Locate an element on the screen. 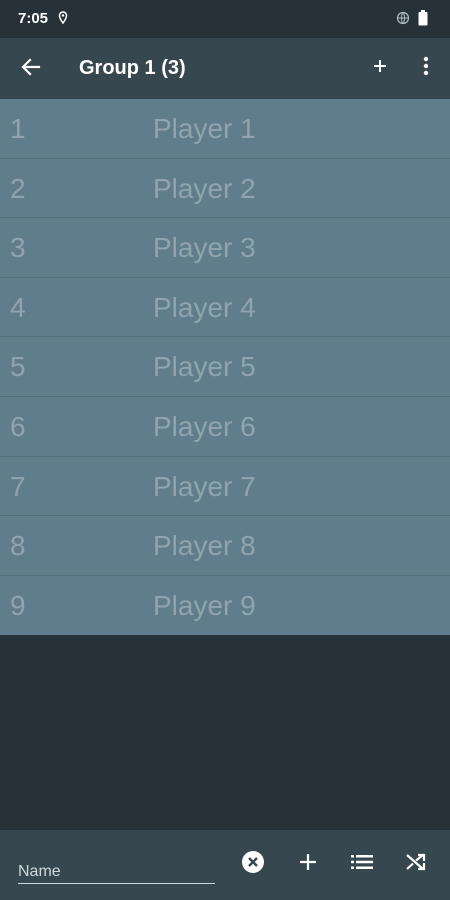  page-title: Group 1 (3) is located at coordinates (132, 68).